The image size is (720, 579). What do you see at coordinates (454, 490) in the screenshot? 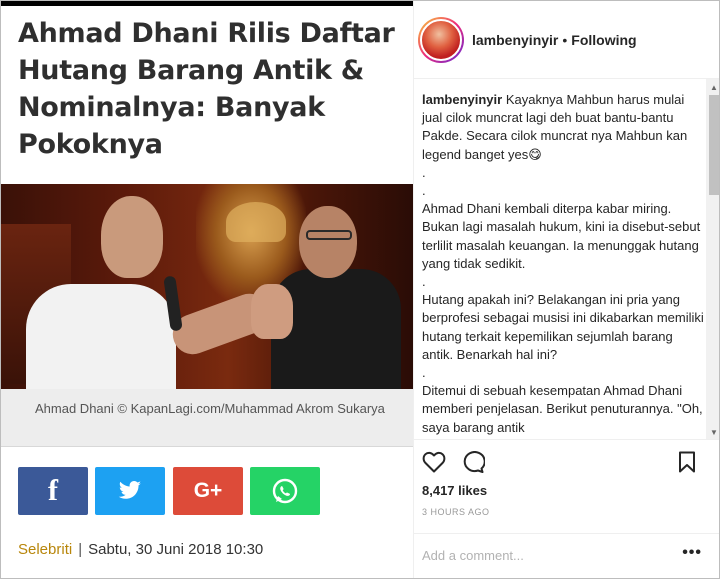
I see `likes-count: 8,417 likes` at bounding box center [454, 490].